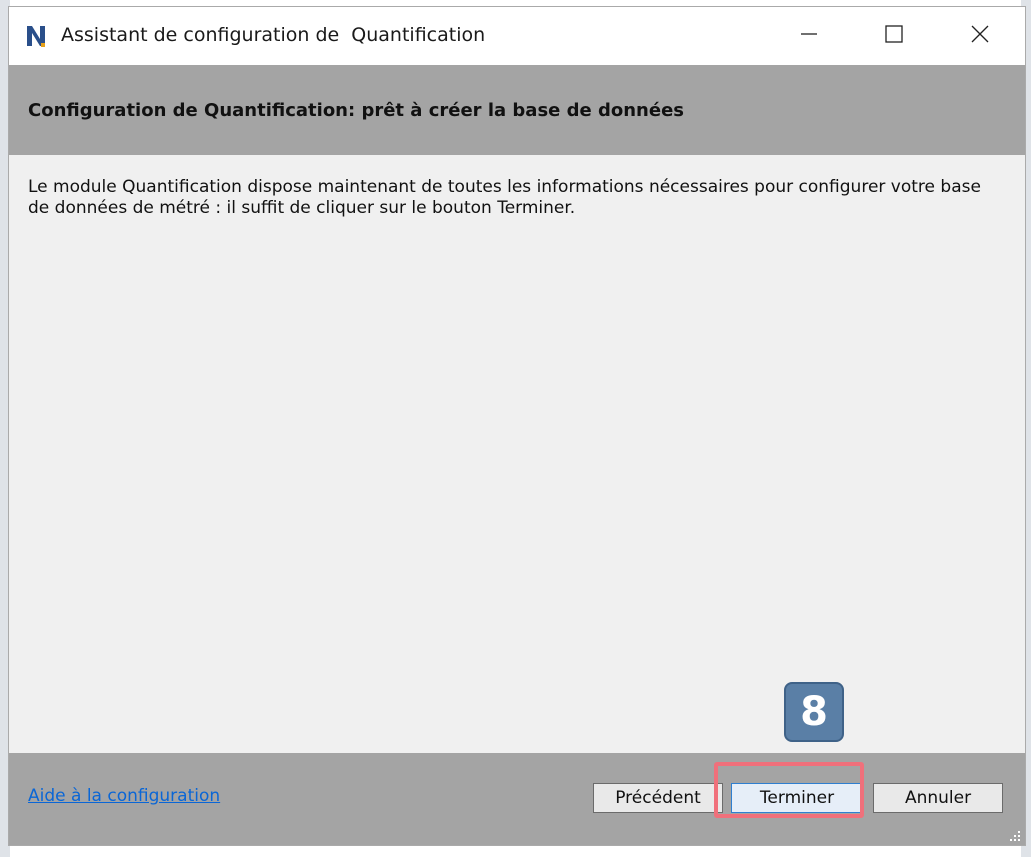 This screenshot has height=857, width=1031. I want to click on app-n-icon, so click(36, 36).